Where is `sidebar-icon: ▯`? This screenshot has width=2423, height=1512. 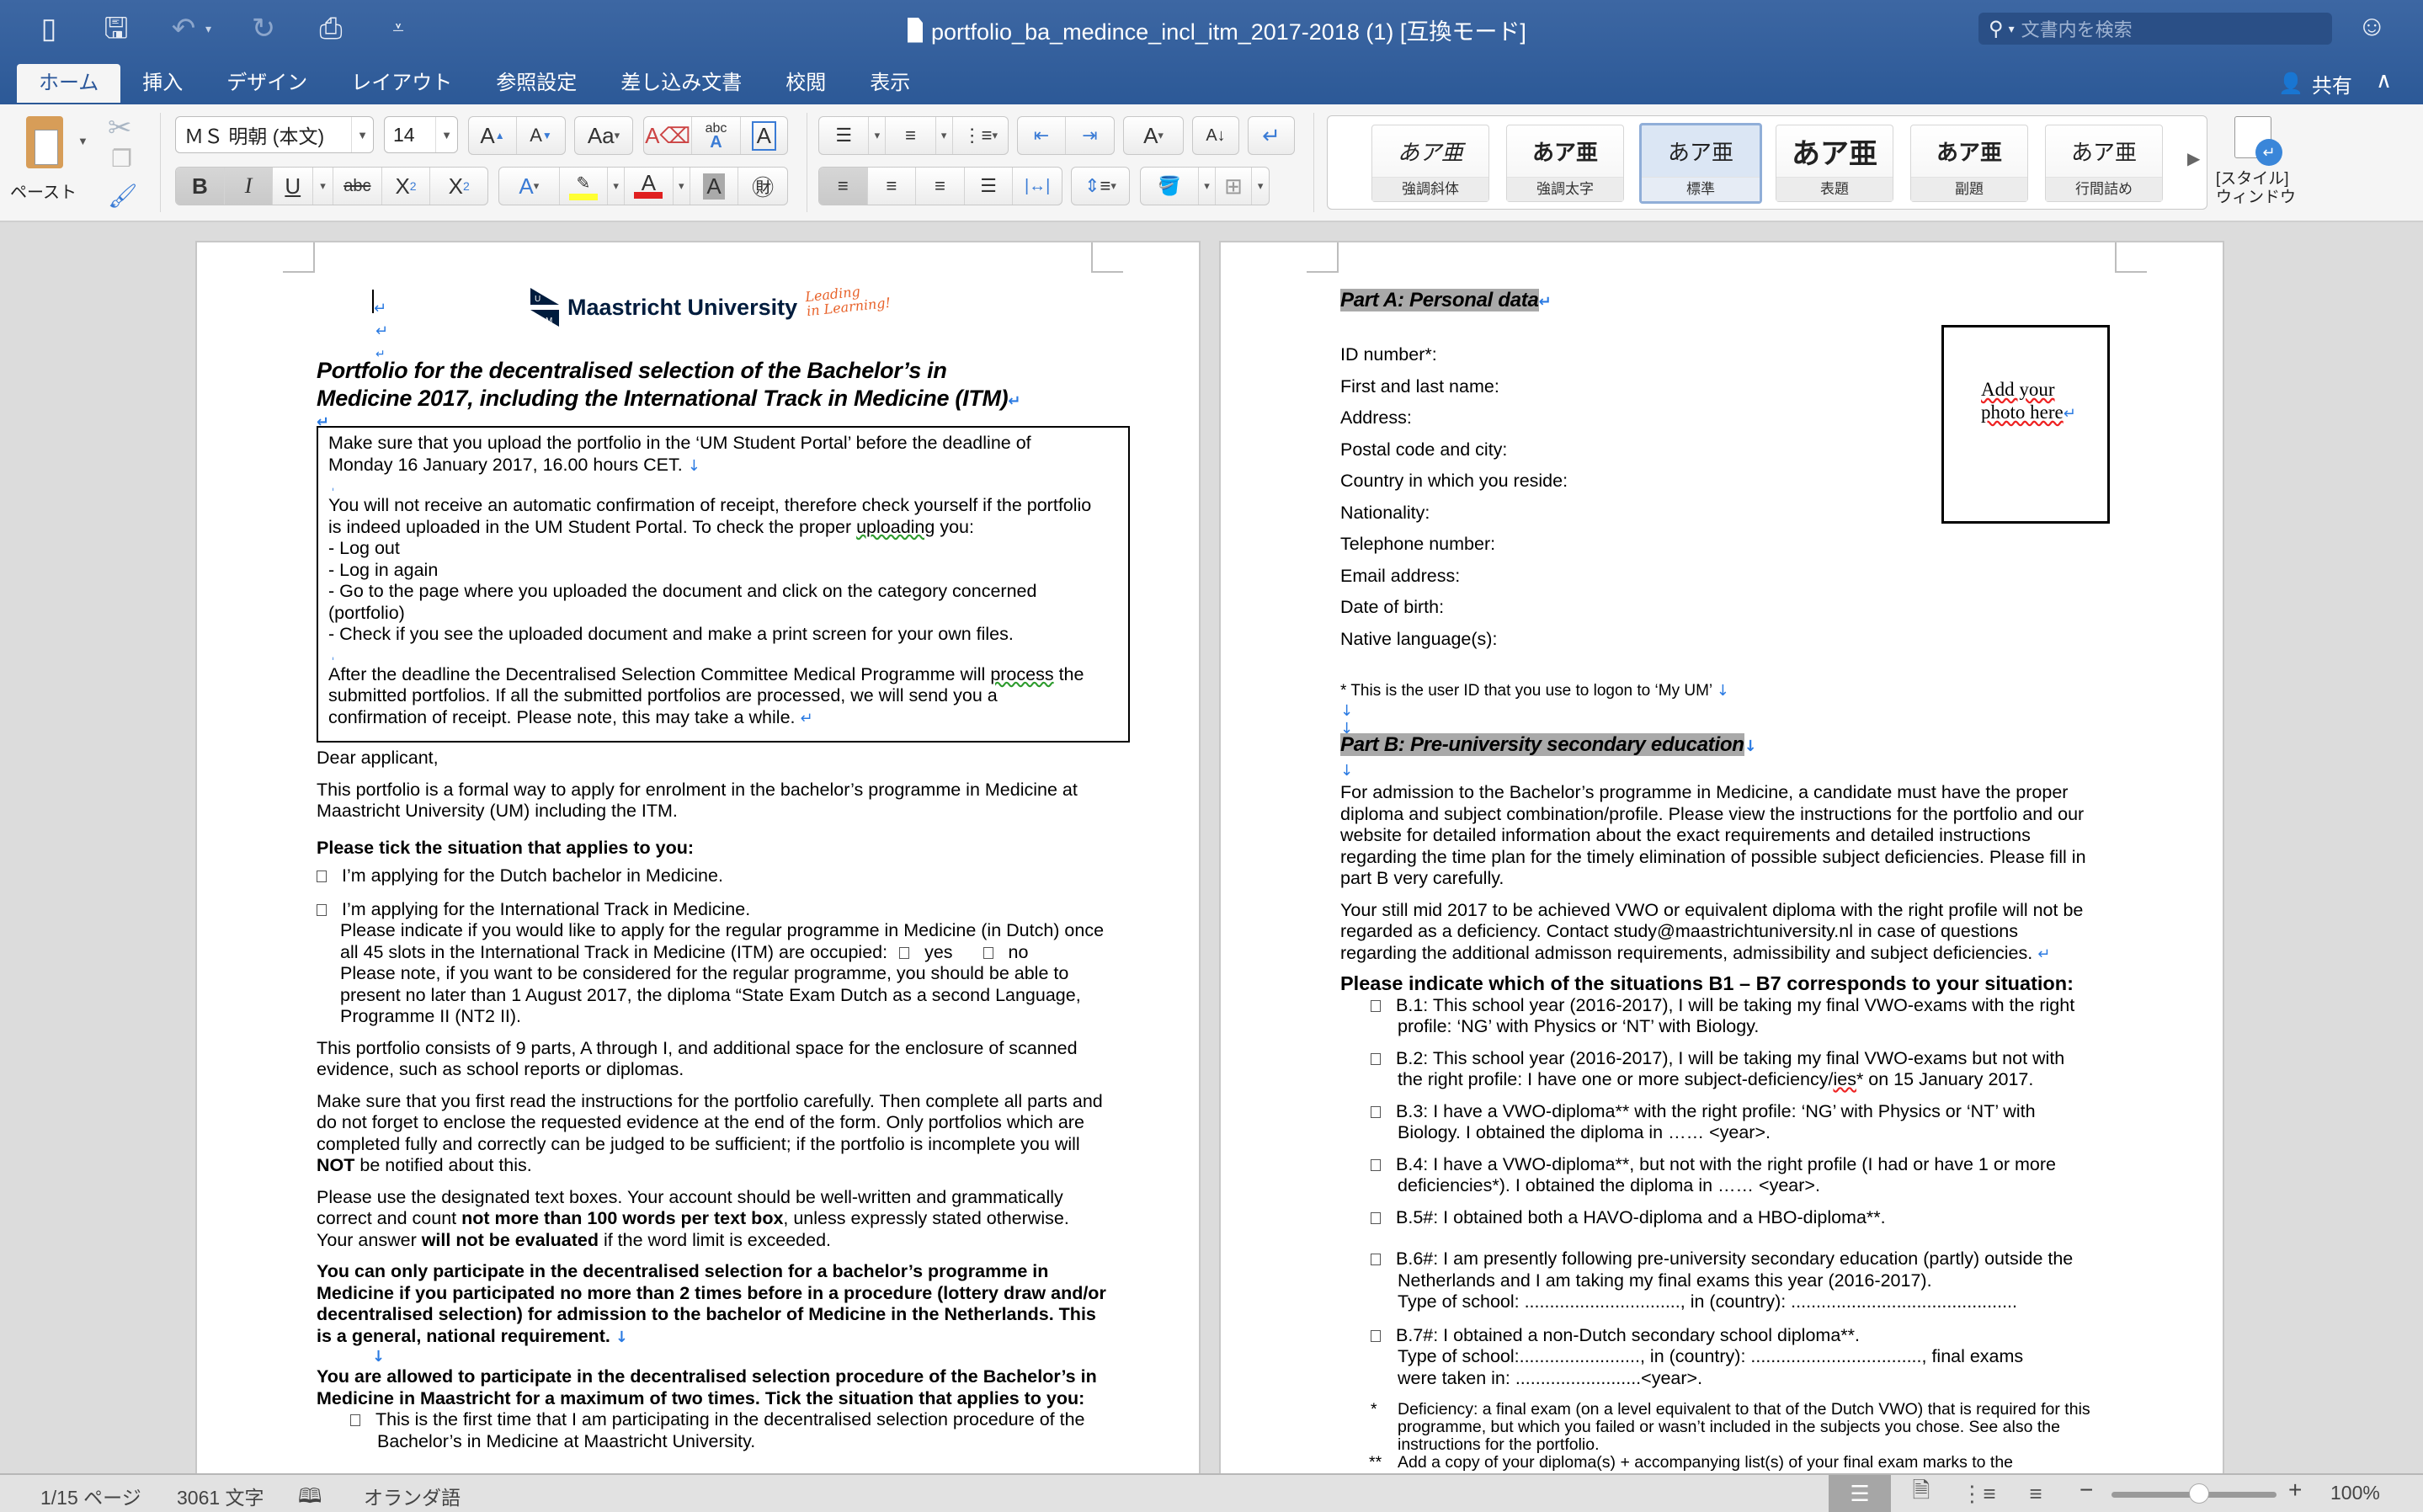
sidebar-icon: ▯ is located at coordinates (49, 29).